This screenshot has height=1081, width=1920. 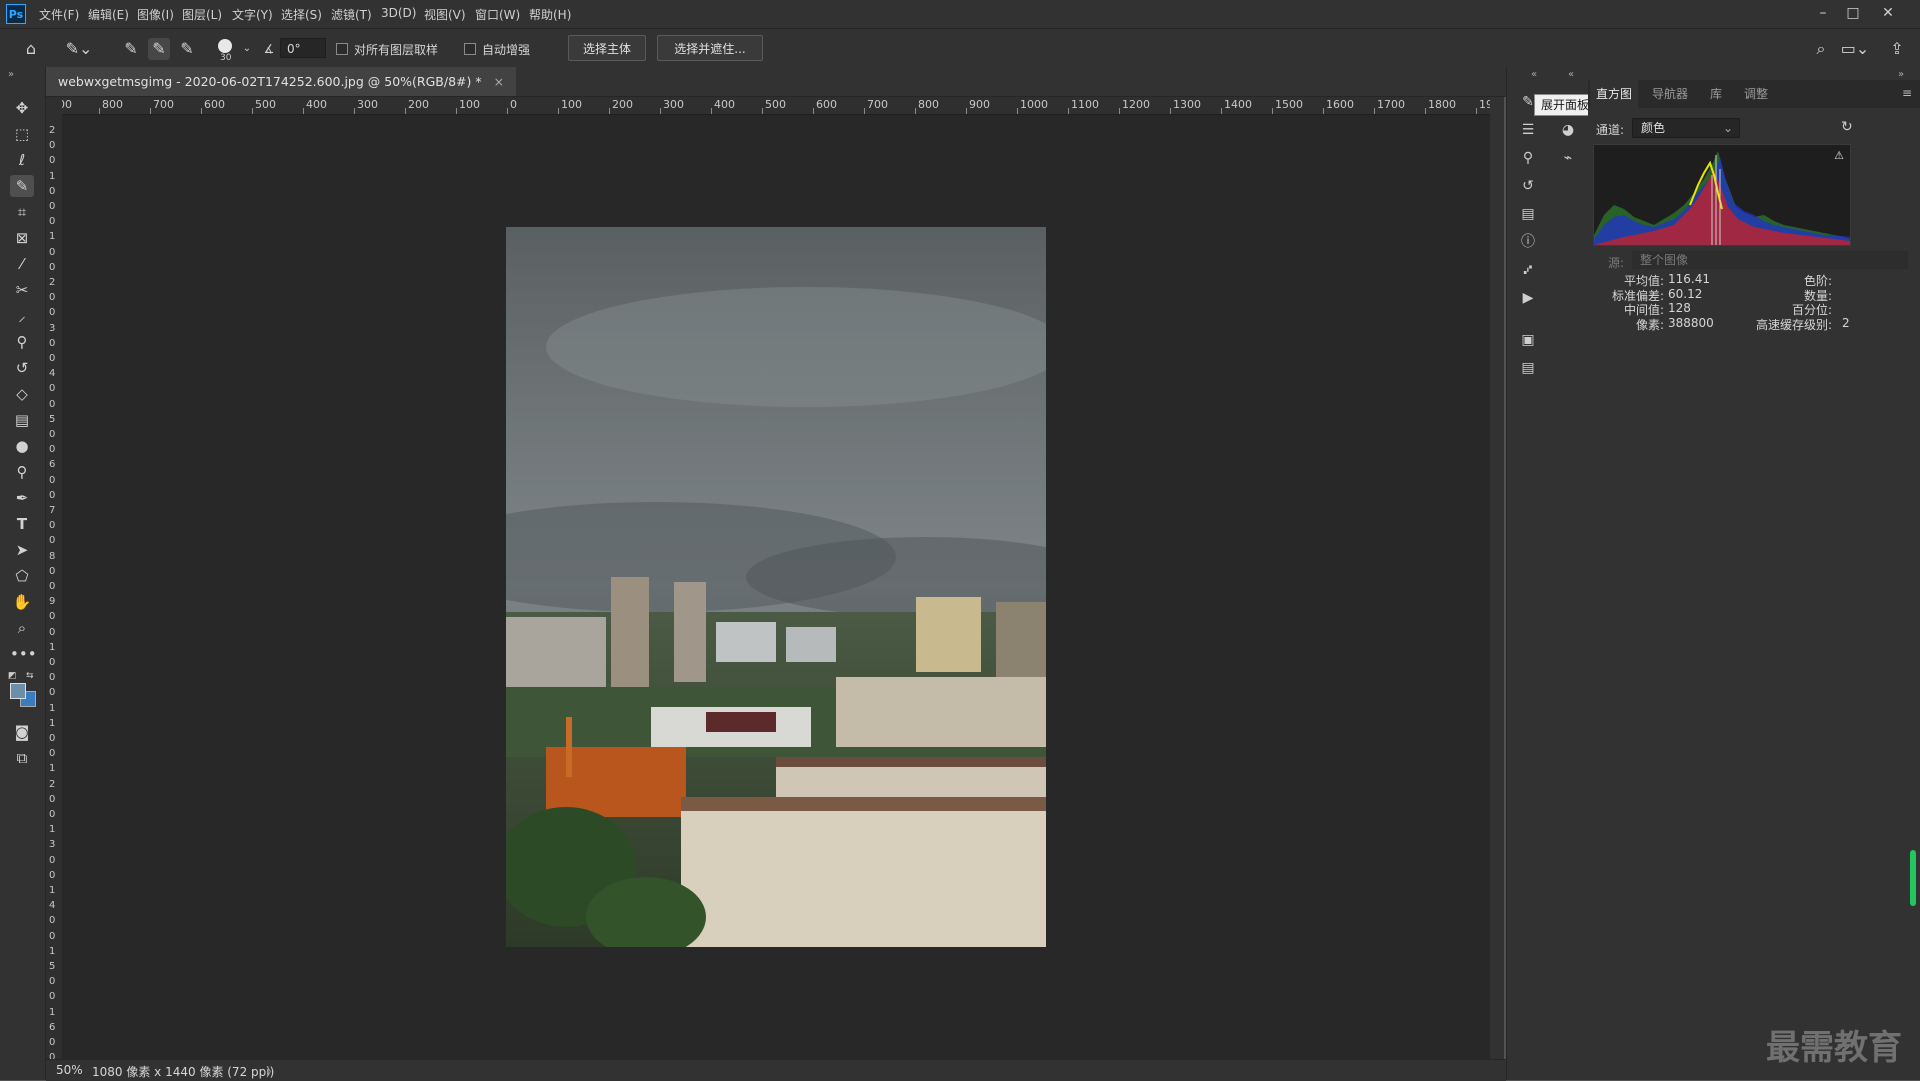 I want to click on history-icon: ↺, so click(x=1528, y=186).